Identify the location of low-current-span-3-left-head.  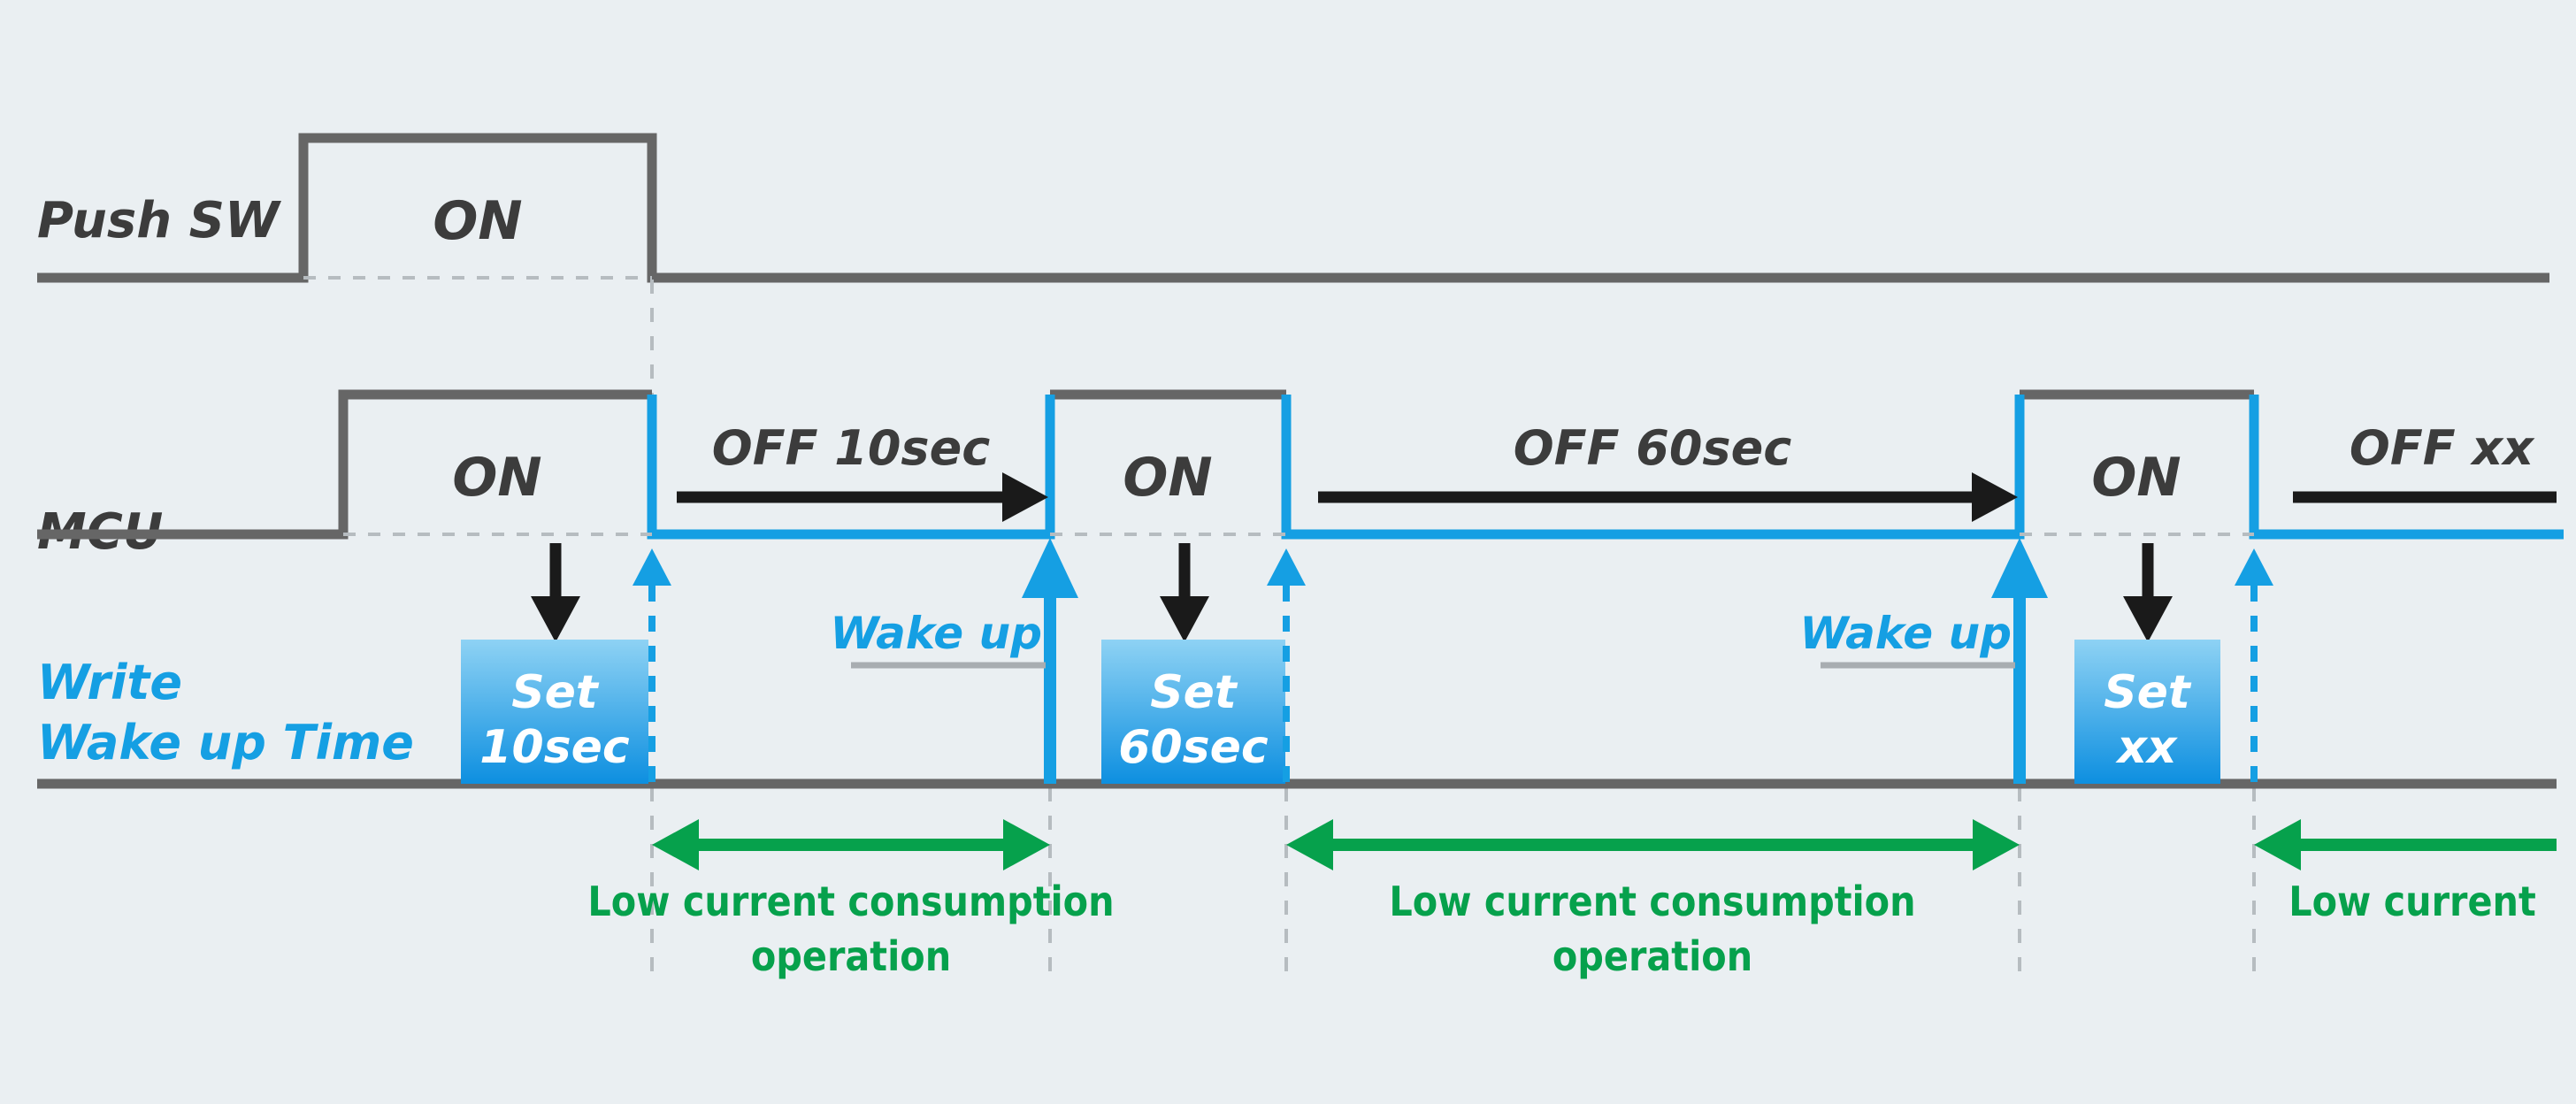
(2277, 844).